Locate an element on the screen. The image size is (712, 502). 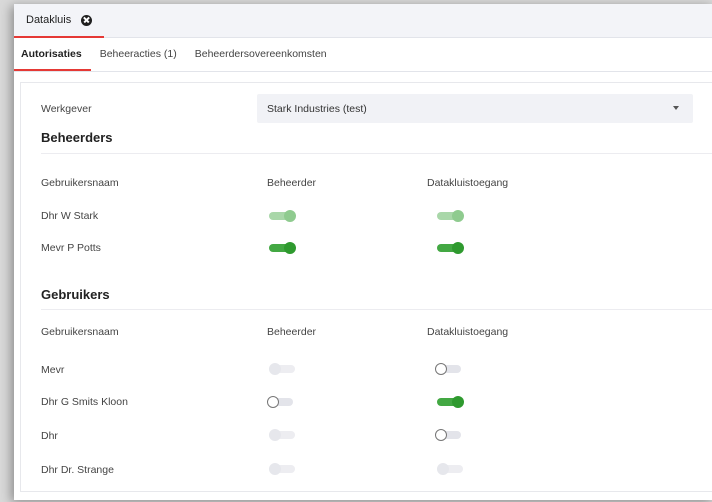
table-row-name: Dhr G Smits Kloon is located at coordinates (84, 402).